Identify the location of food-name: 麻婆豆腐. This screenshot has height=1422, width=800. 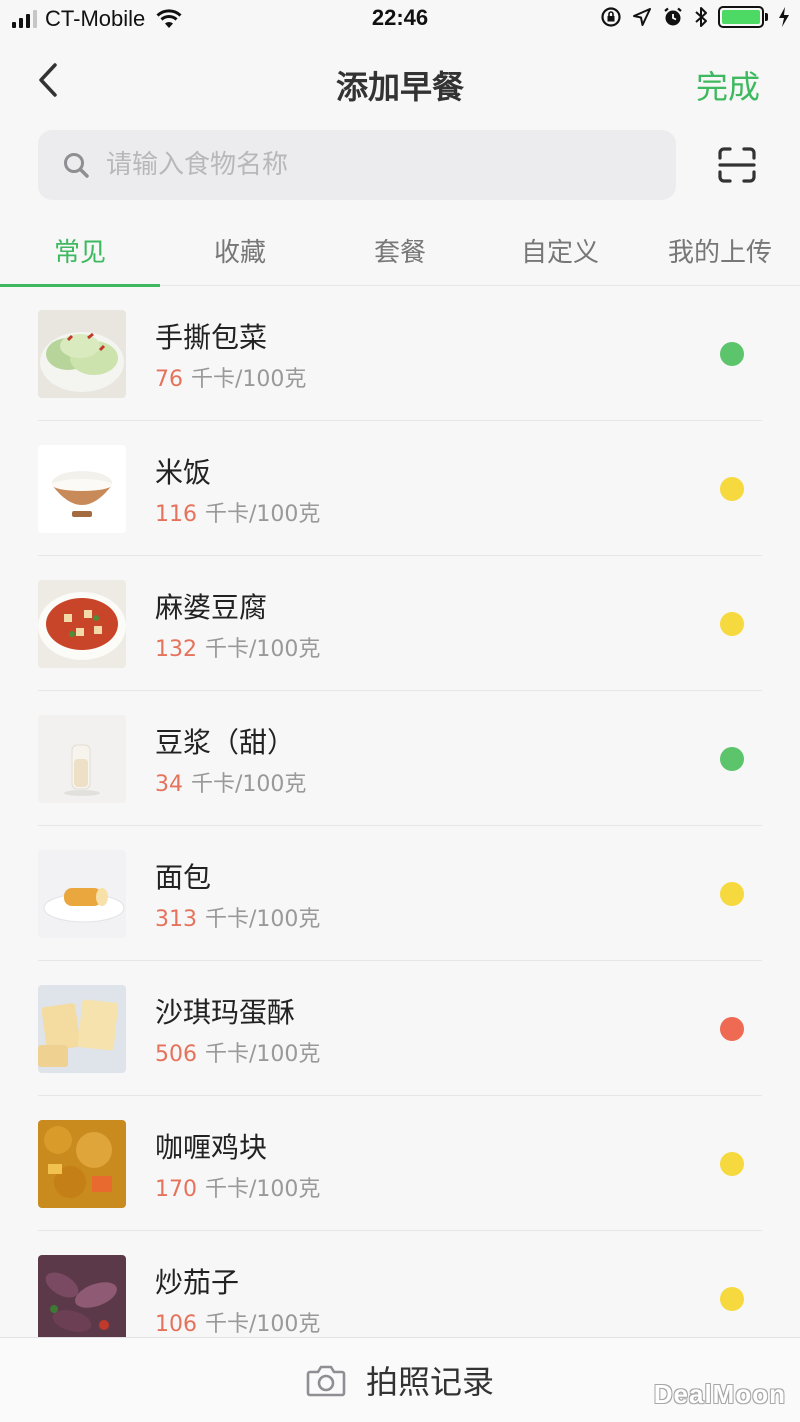
(211, 607).